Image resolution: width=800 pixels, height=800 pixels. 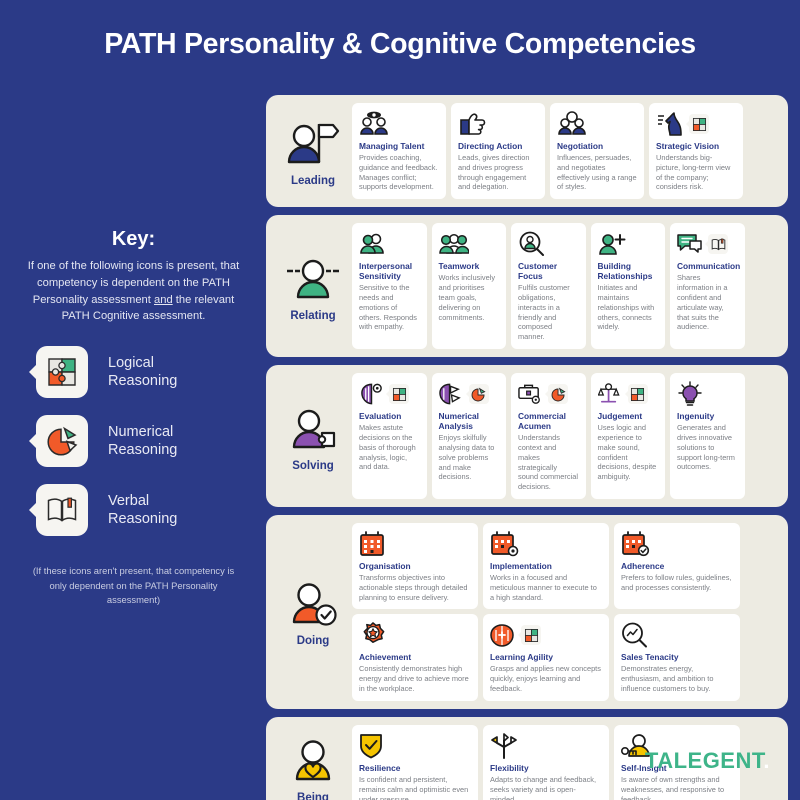 What do you see at coordinates (313, 603) in the screenshot?
I see `person-with-check-icon` at bounding box center [313, 603].